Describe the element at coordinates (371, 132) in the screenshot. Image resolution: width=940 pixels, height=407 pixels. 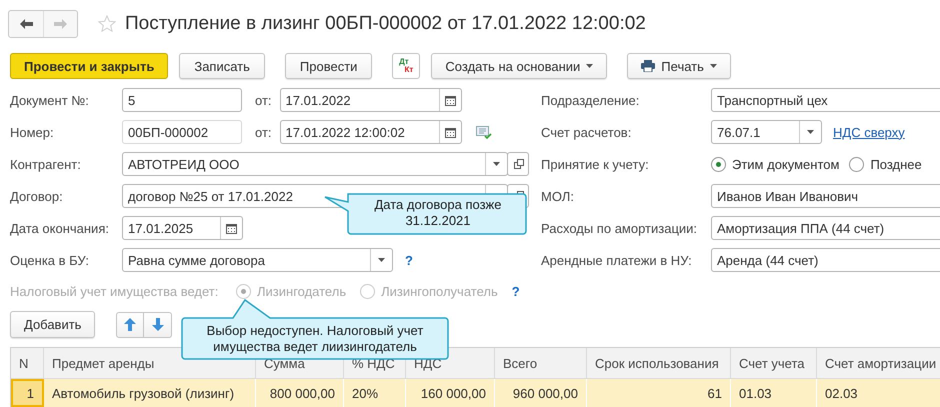
I see `date-field: 17.01.2022 12:00:02` at that location.